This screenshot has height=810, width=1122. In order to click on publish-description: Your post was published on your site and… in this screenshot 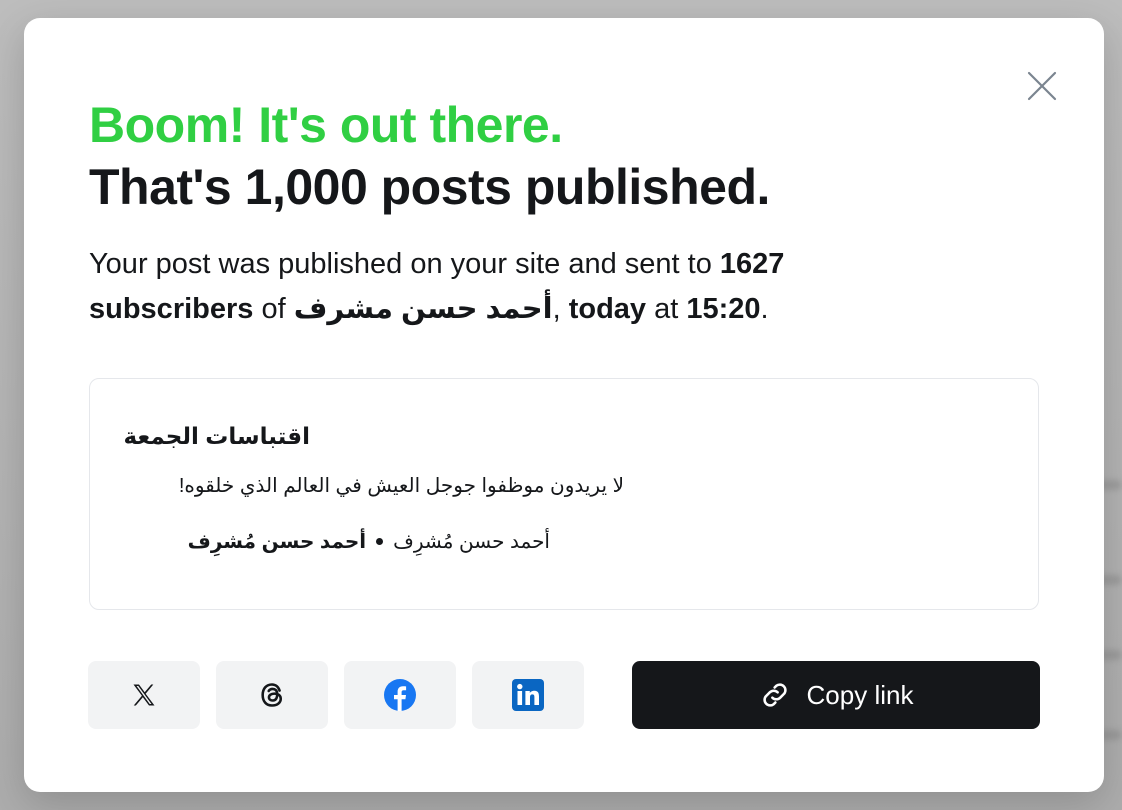, I will do `click(499, 287)`.